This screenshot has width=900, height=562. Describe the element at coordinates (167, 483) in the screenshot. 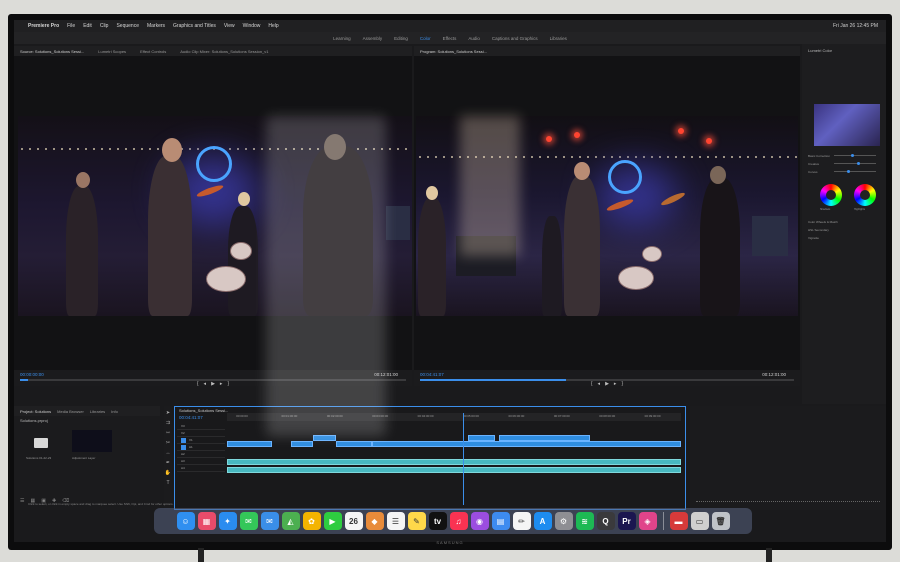

I see `type-tool-icon: T` at that location.